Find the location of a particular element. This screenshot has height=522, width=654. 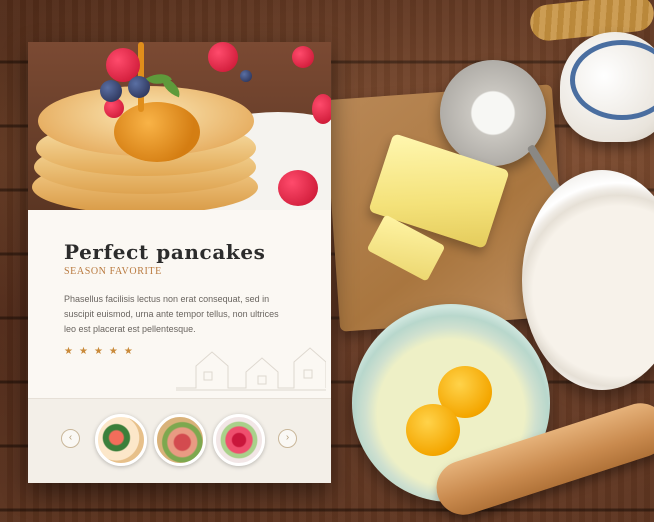

milk-jug is located at coordinates (607, 87).